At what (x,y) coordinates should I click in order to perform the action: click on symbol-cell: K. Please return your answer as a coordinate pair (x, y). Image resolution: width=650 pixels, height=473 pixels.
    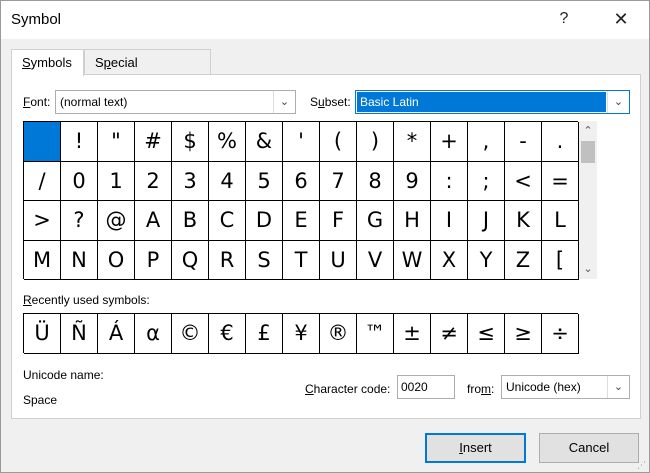
    Looking at the image, I should click on (523, 221).